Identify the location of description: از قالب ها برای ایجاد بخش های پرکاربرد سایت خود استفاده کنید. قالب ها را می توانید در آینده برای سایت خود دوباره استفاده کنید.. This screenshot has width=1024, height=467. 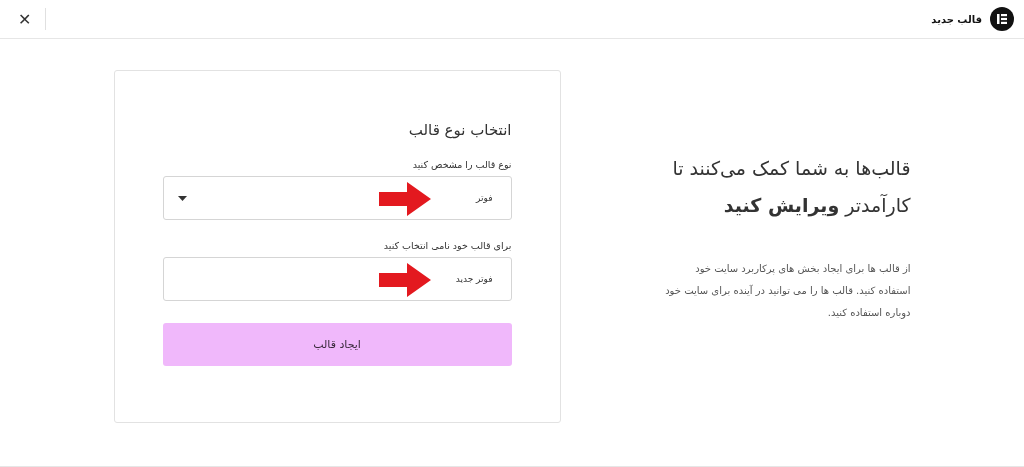
(787, 291).